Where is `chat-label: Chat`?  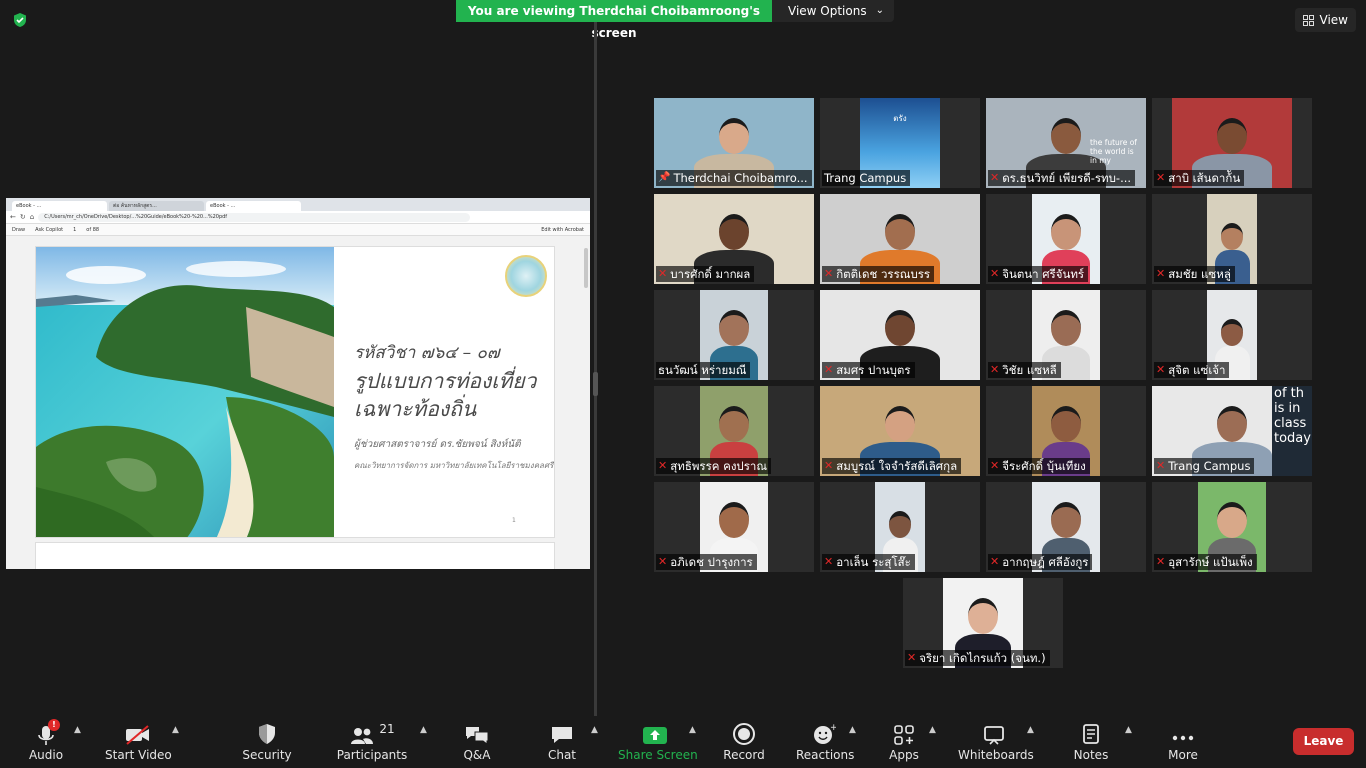
chat-label: Chat is located at coordinates (562, 755).